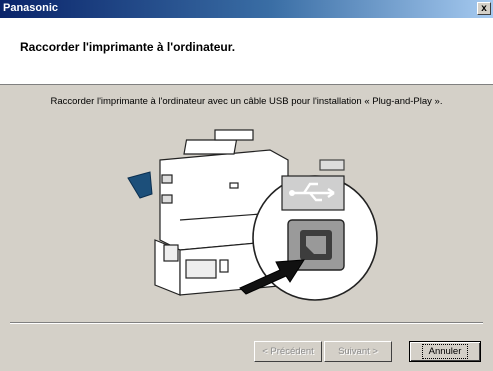  Describe the element at coordinates (288, 351) in the screenshot. I see `previous-button: < Précédent` at that location.